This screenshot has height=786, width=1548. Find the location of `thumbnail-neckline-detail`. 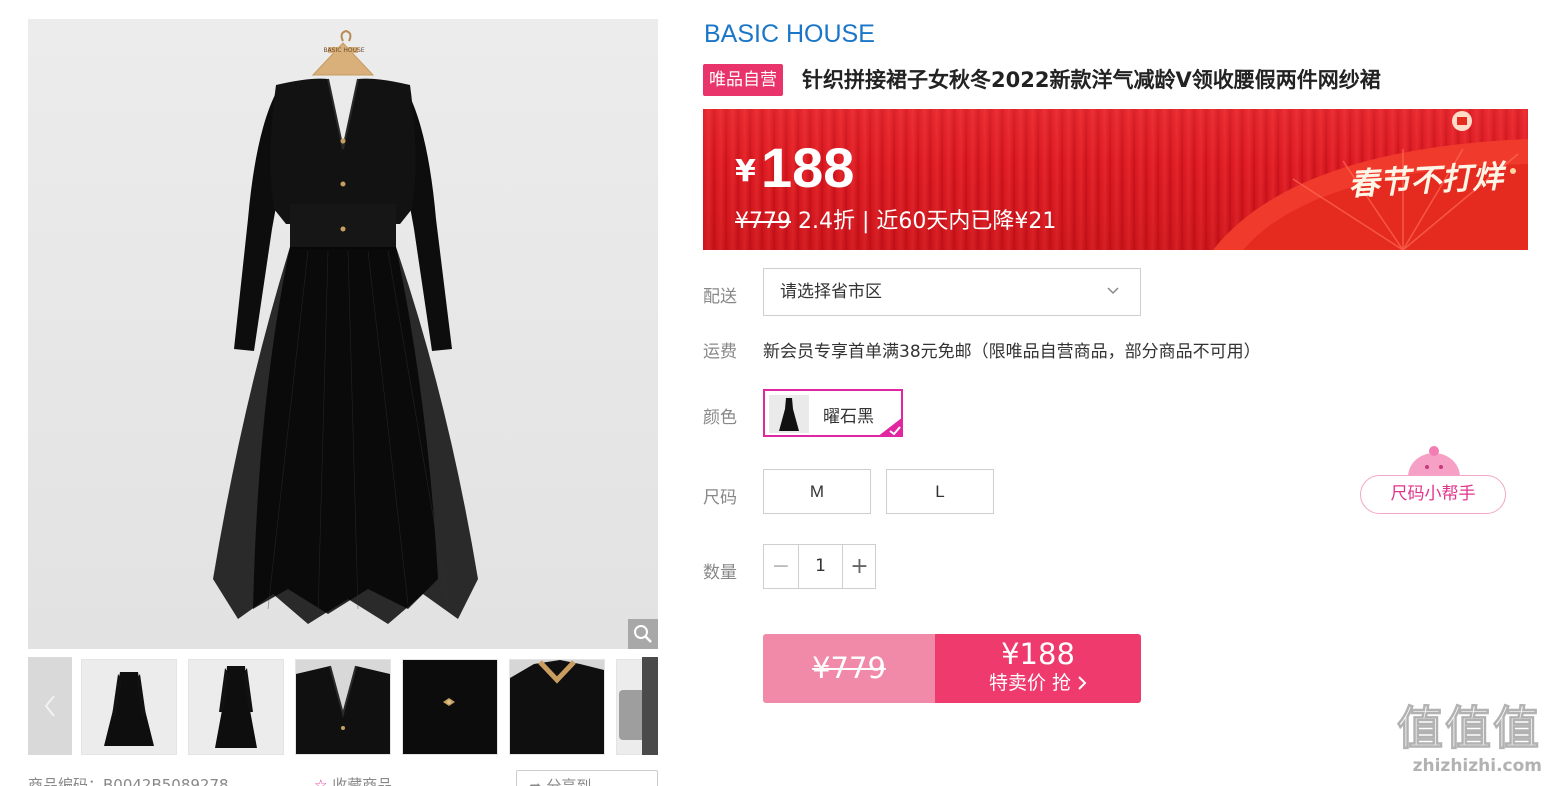

thumbnail-neckline-detail is located at coordinates (343, 707).